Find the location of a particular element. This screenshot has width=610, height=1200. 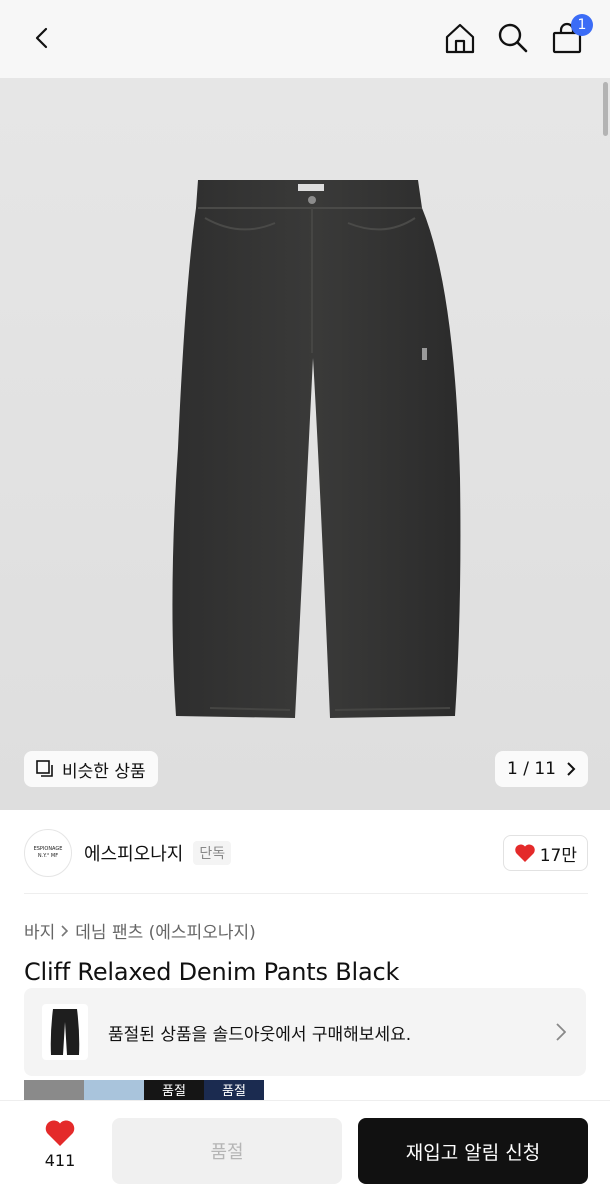

similar-products-label: 비슷한 상품 is located at coordinates (104, 771).